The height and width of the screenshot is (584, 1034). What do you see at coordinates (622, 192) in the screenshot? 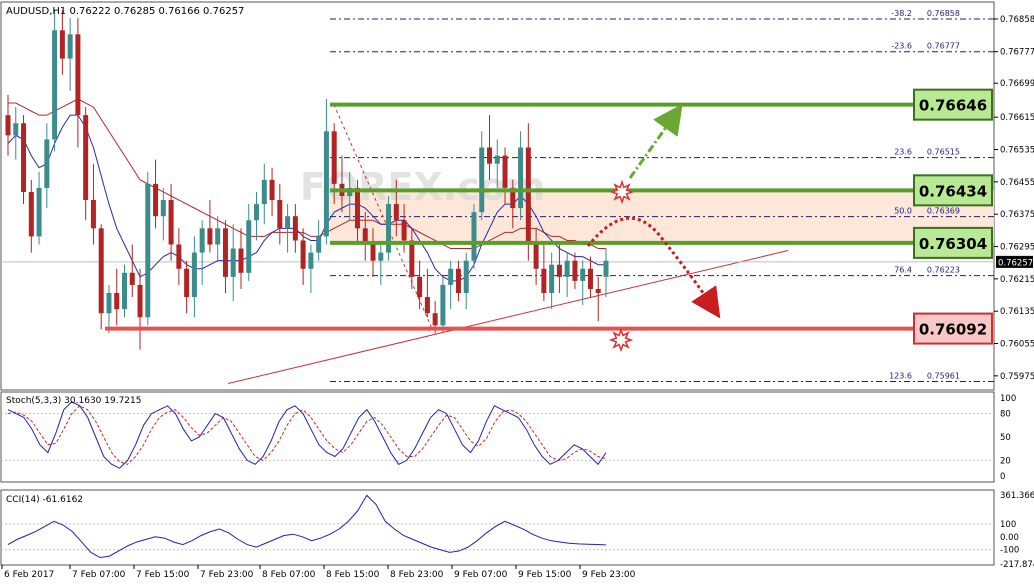
I see `breakout-star-upper` at bounding box center [622, 192].